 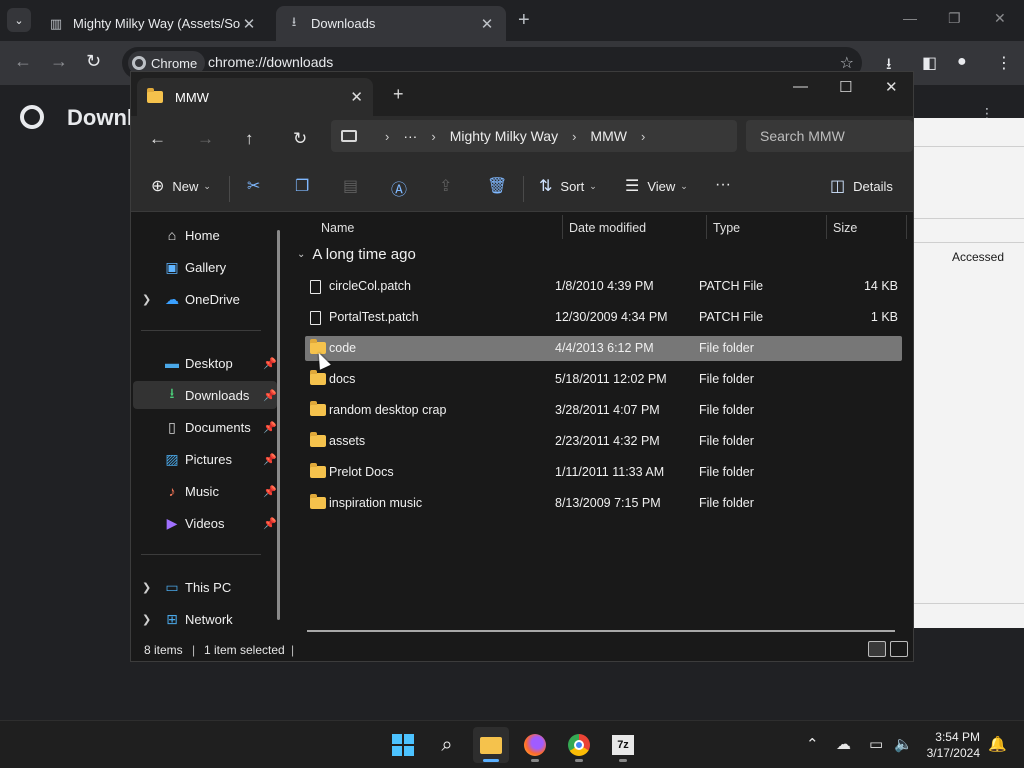 What do you see at coordinates (410, 136) in the screenshot?
I see `breadcrumb-ellipsis: ···` at bounding box center [410, 136].